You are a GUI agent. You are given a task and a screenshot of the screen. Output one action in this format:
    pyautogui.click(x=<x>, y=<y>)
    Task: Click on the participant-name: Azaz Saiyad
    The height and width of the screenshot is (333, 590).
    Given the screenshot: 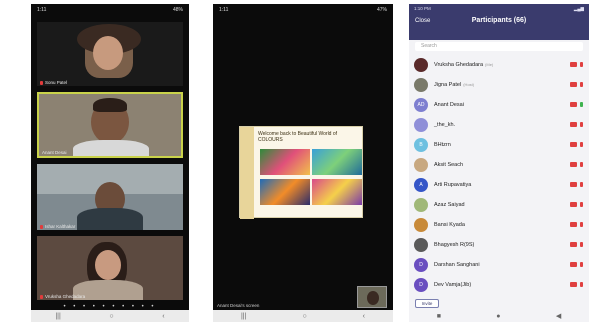 What is the action you would take?
    pyautogui.click(x=449, y=204)
    